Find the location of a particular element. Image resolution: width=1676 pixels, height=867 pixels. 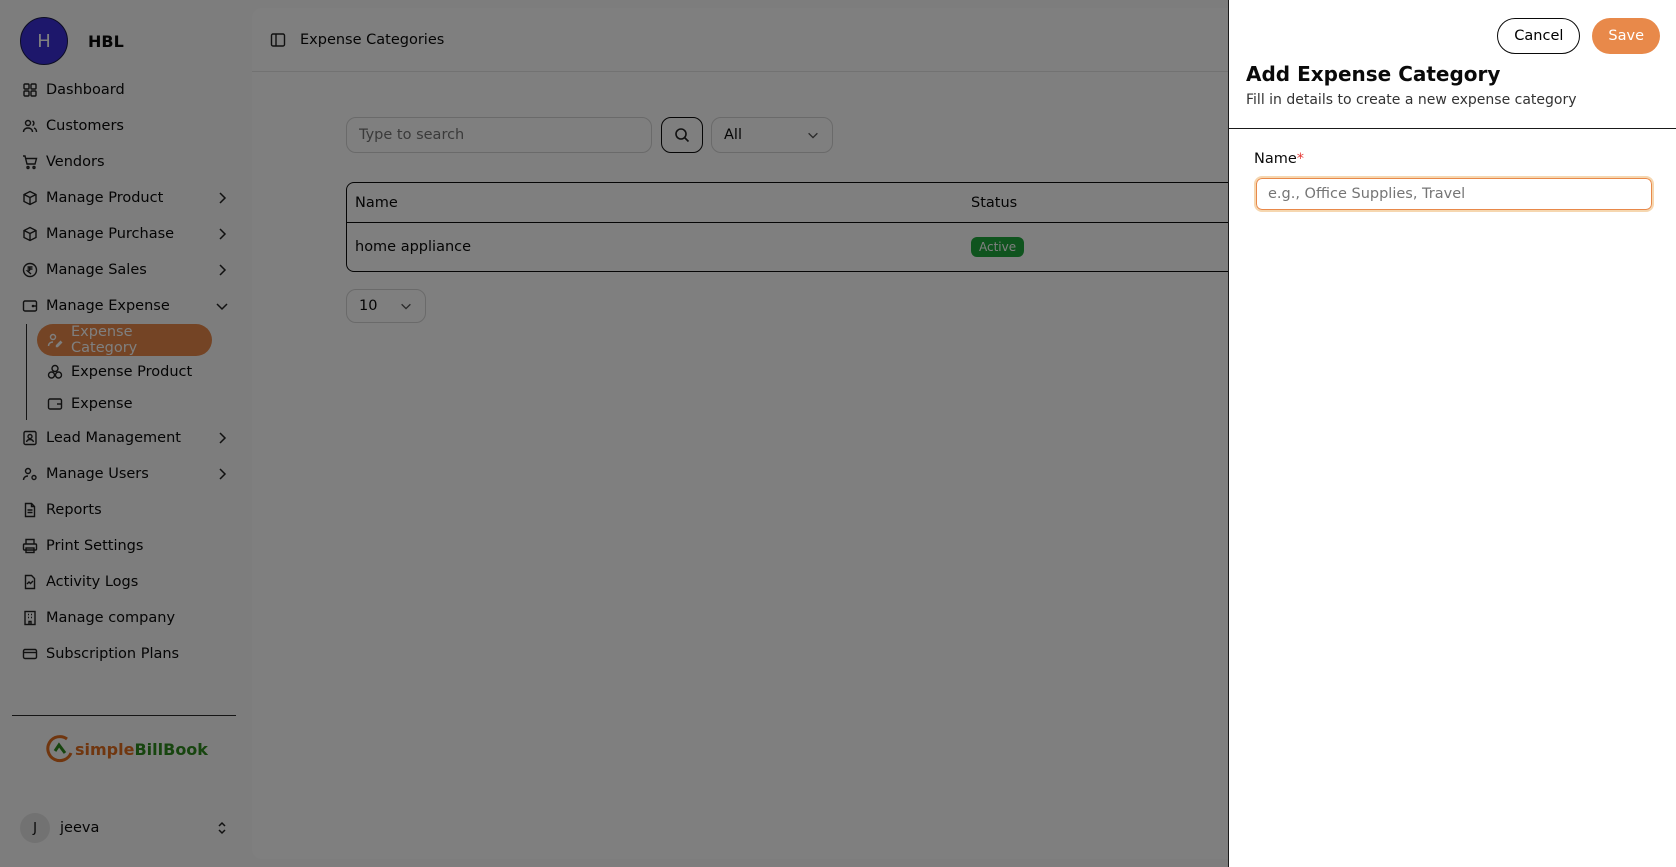

name-field: Name* is located at coordinates (1454, 181).